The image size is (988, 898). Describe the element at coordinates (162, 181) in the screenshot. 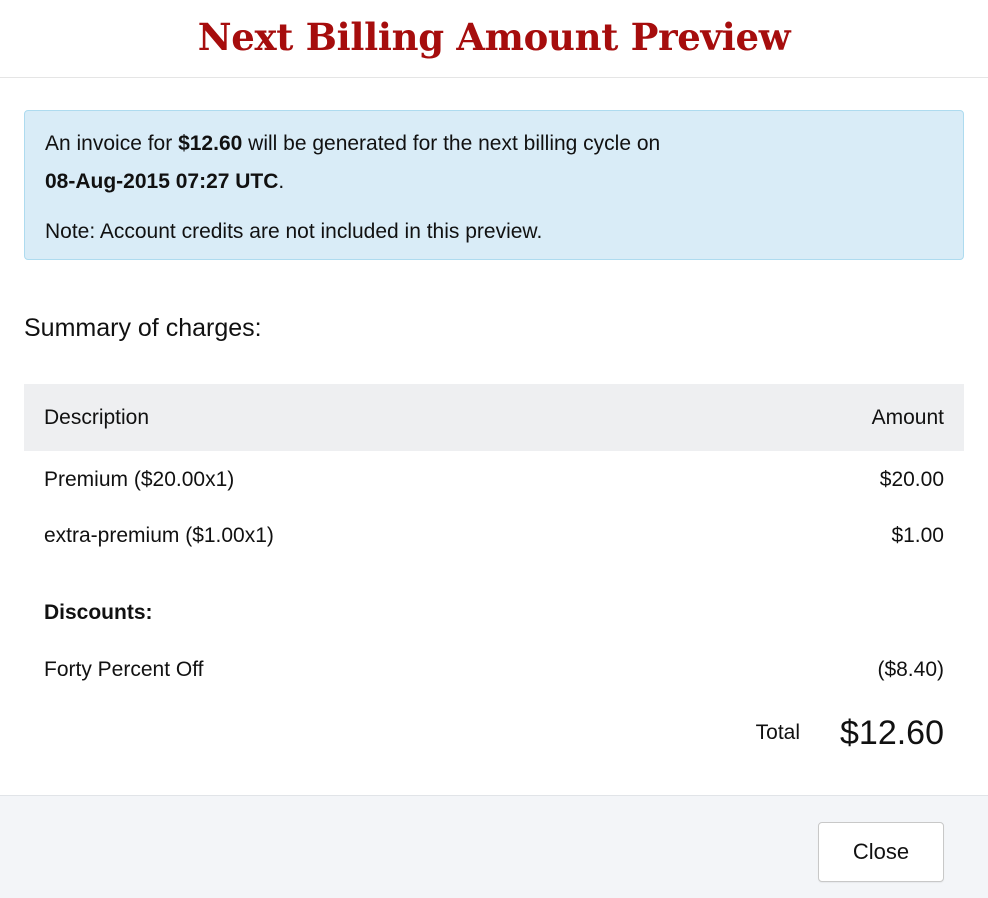

I see `invoice-date: 08-Aug-2015 07:27 UTC` at that location.